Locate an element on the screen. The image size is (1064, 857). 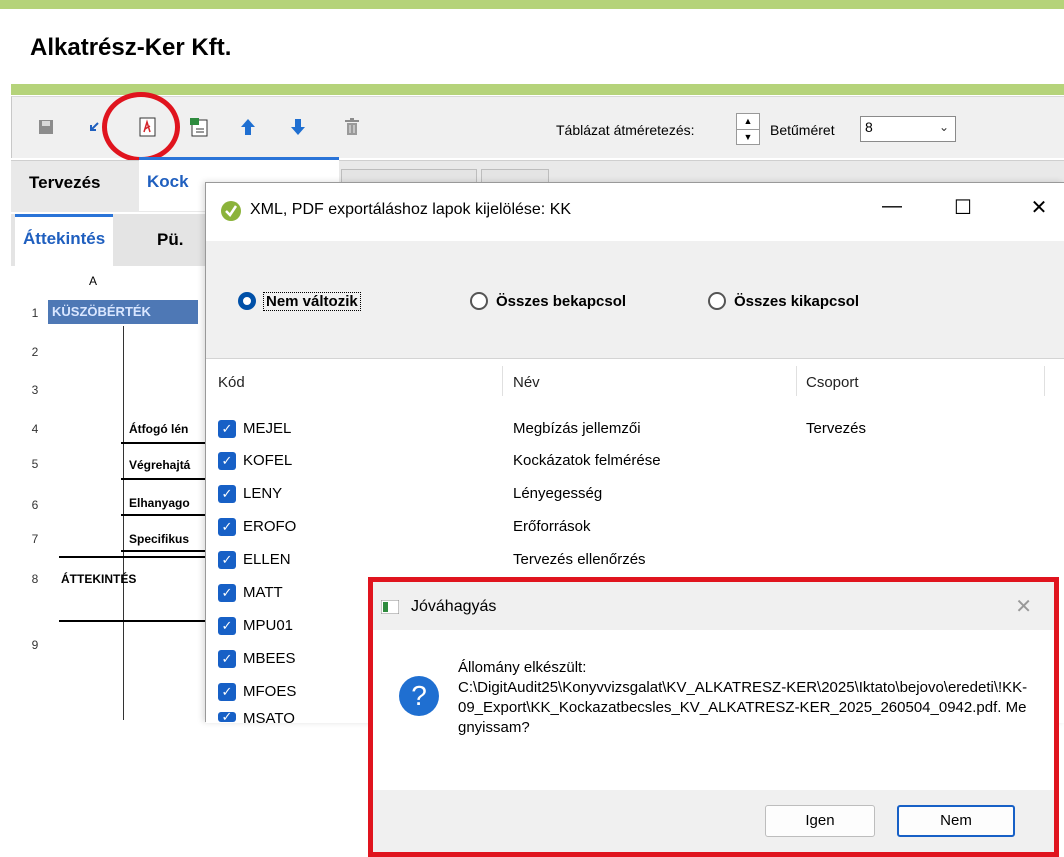
radio-label: Összes kikapcsol is located at coordinates (797, 301).